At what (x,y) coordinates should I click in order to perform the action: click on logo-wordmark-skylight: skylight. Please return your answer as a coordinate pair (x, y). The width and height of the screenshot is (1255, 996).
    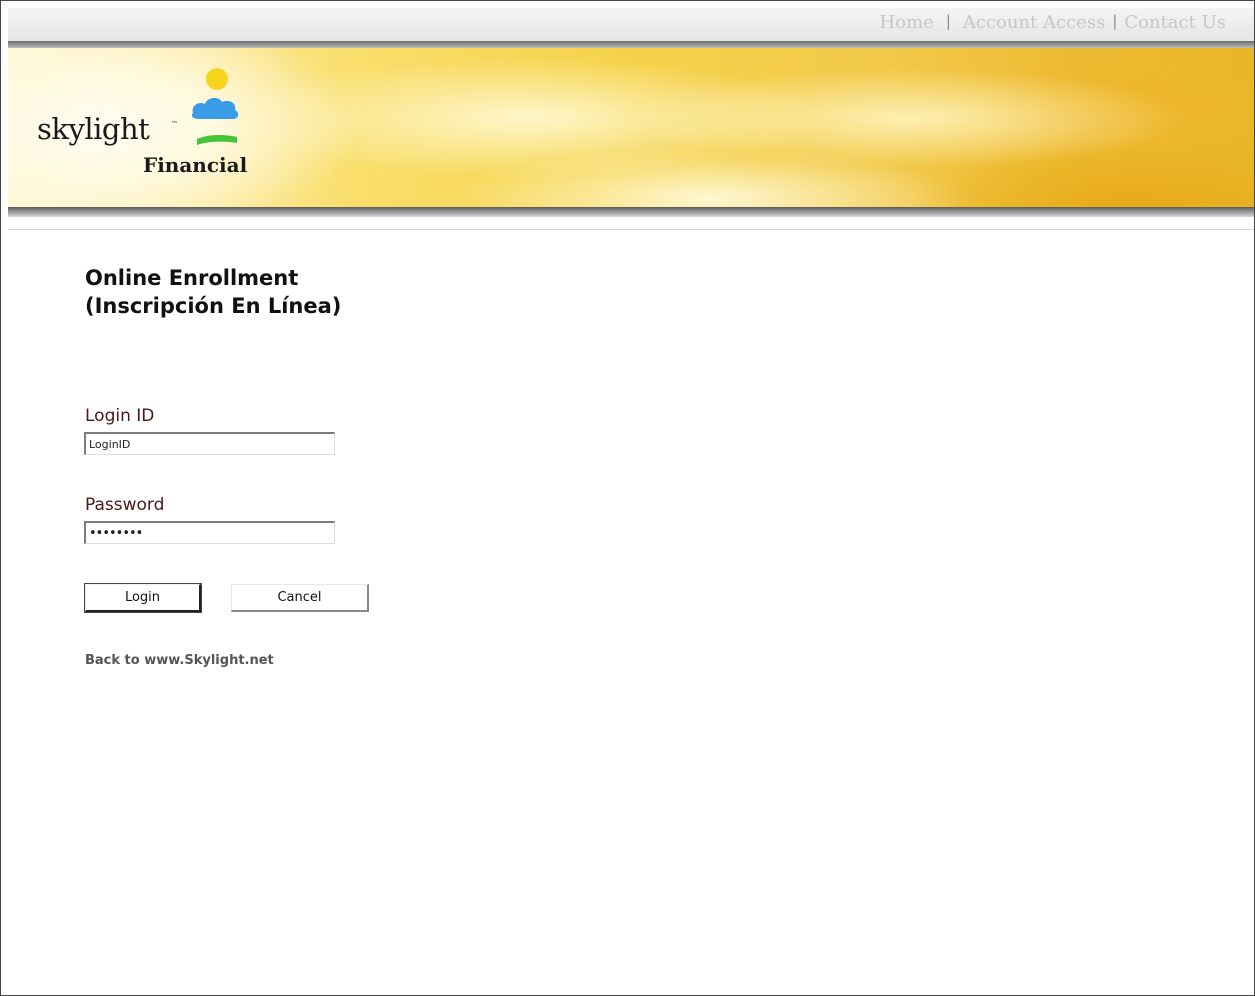
    Looking at the image, I should click on (93, 129).